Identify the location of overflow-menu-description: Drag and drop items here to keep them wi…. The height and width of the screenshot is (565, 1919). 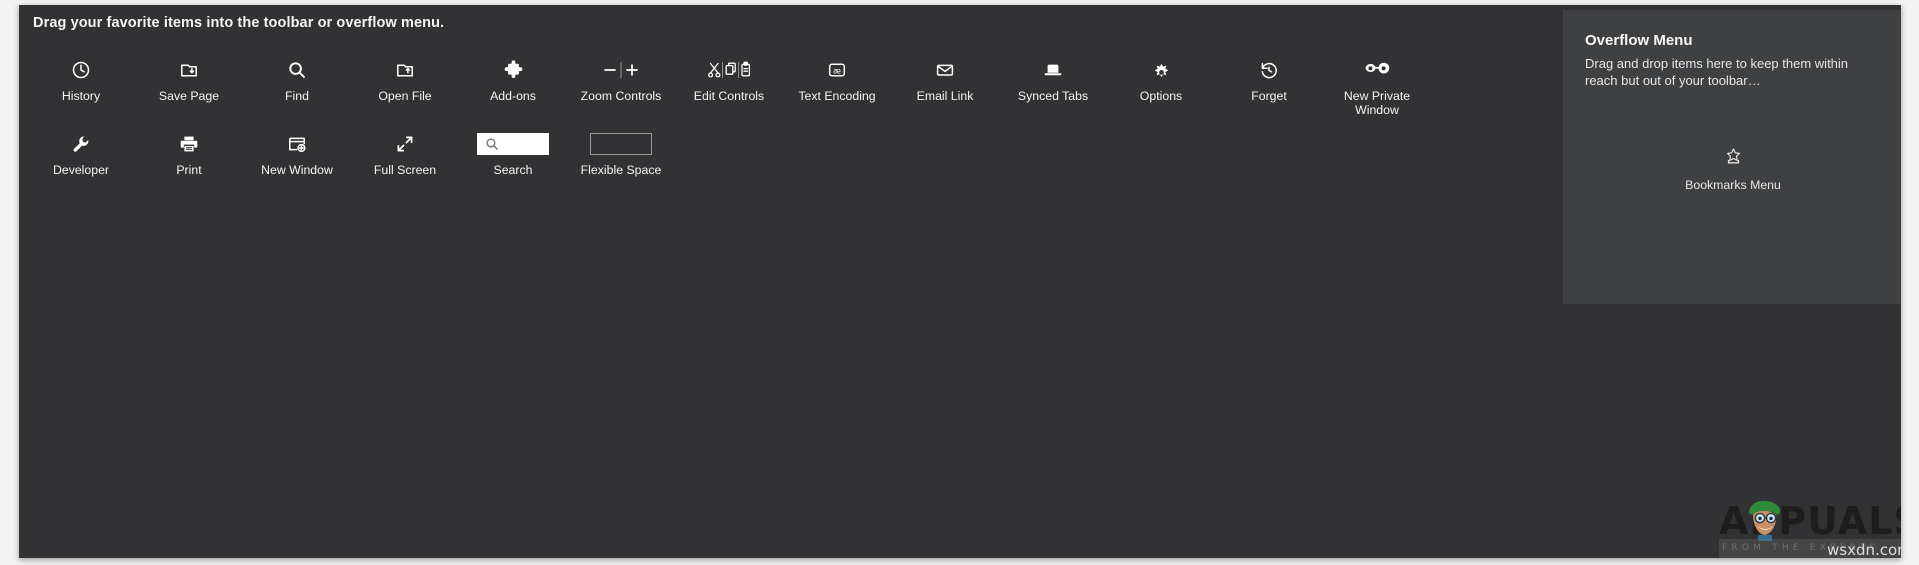
(1717, 72).